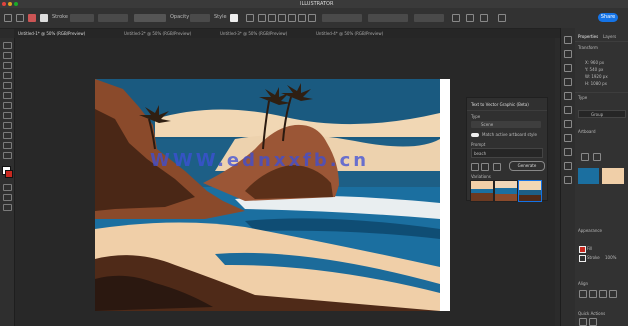 The image size is (628, 326). I want to click on zoom-window-icon, so click(16, 4).